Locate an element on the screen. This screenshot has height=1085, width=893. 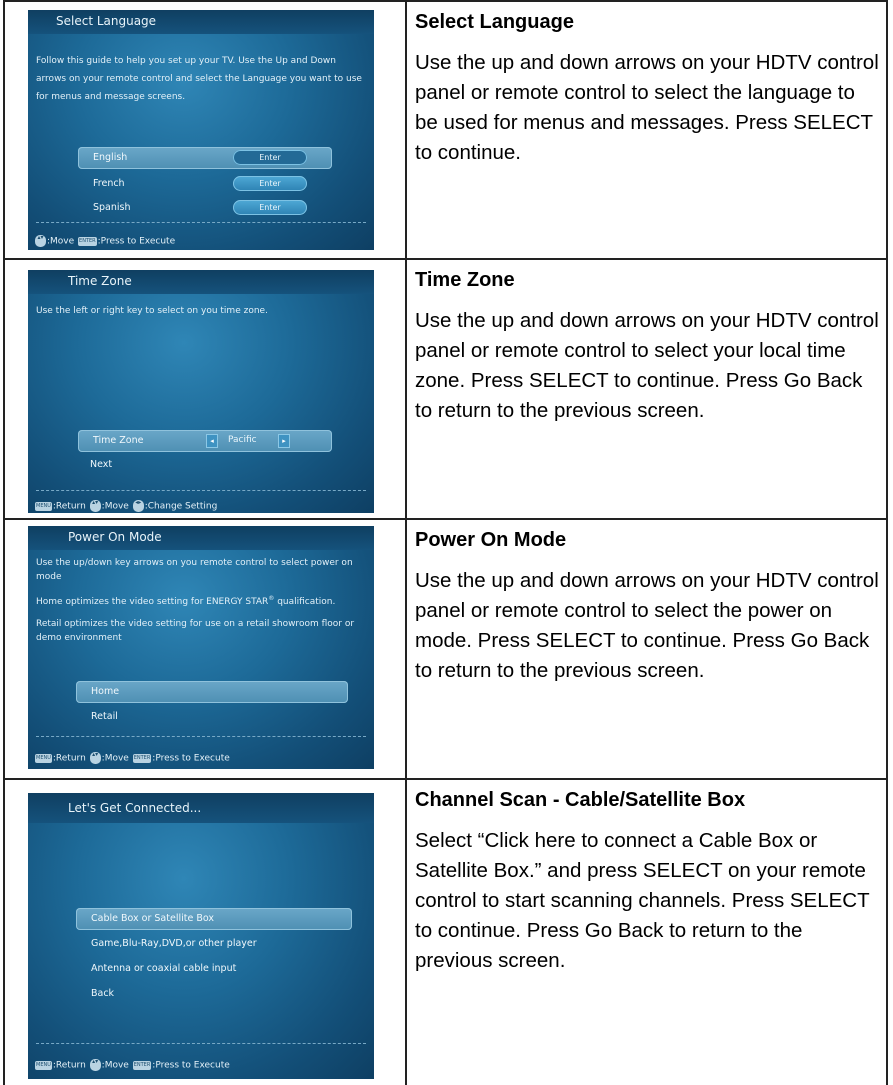
arrow-right-icon: ▸ is located at coordinates (284, 441).